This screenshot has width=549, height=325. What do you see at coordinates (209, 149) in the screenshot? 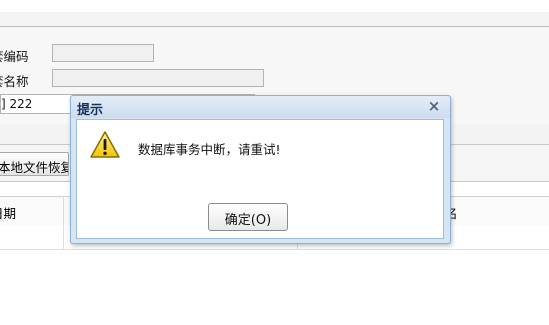
I see `dialog-message: 数据库事务中断，请重试!` at bounding box center [209, 149].